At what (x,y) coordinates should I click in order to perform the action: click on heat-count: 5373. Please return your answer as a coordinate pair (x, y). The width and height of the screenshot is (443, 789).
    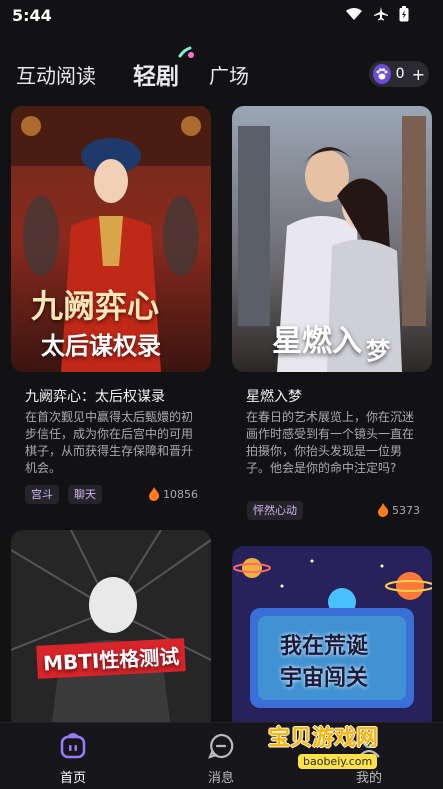
    Looking at the image, I should click on (398, 510).